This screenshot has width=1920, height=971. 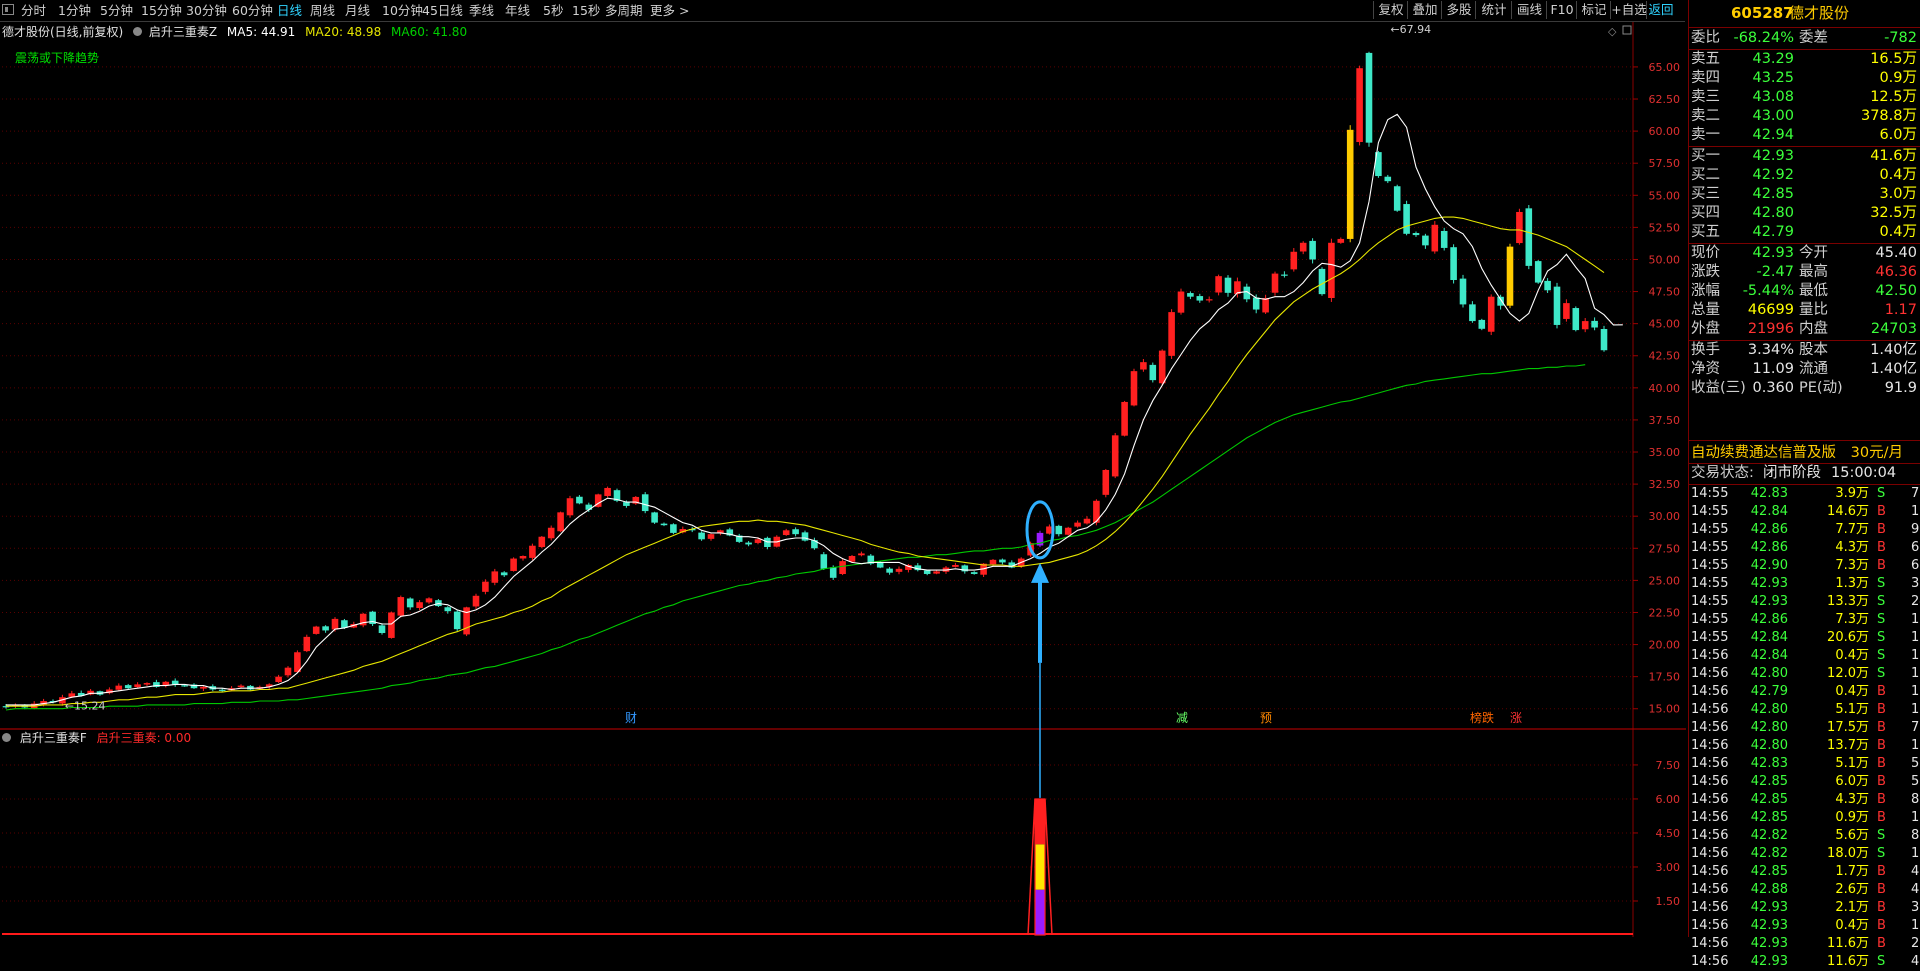 What do you see at coordinates (1390, 10) in the screenshot?
I see `tool-button-0: 复权` at bounding box center [1390, 10].